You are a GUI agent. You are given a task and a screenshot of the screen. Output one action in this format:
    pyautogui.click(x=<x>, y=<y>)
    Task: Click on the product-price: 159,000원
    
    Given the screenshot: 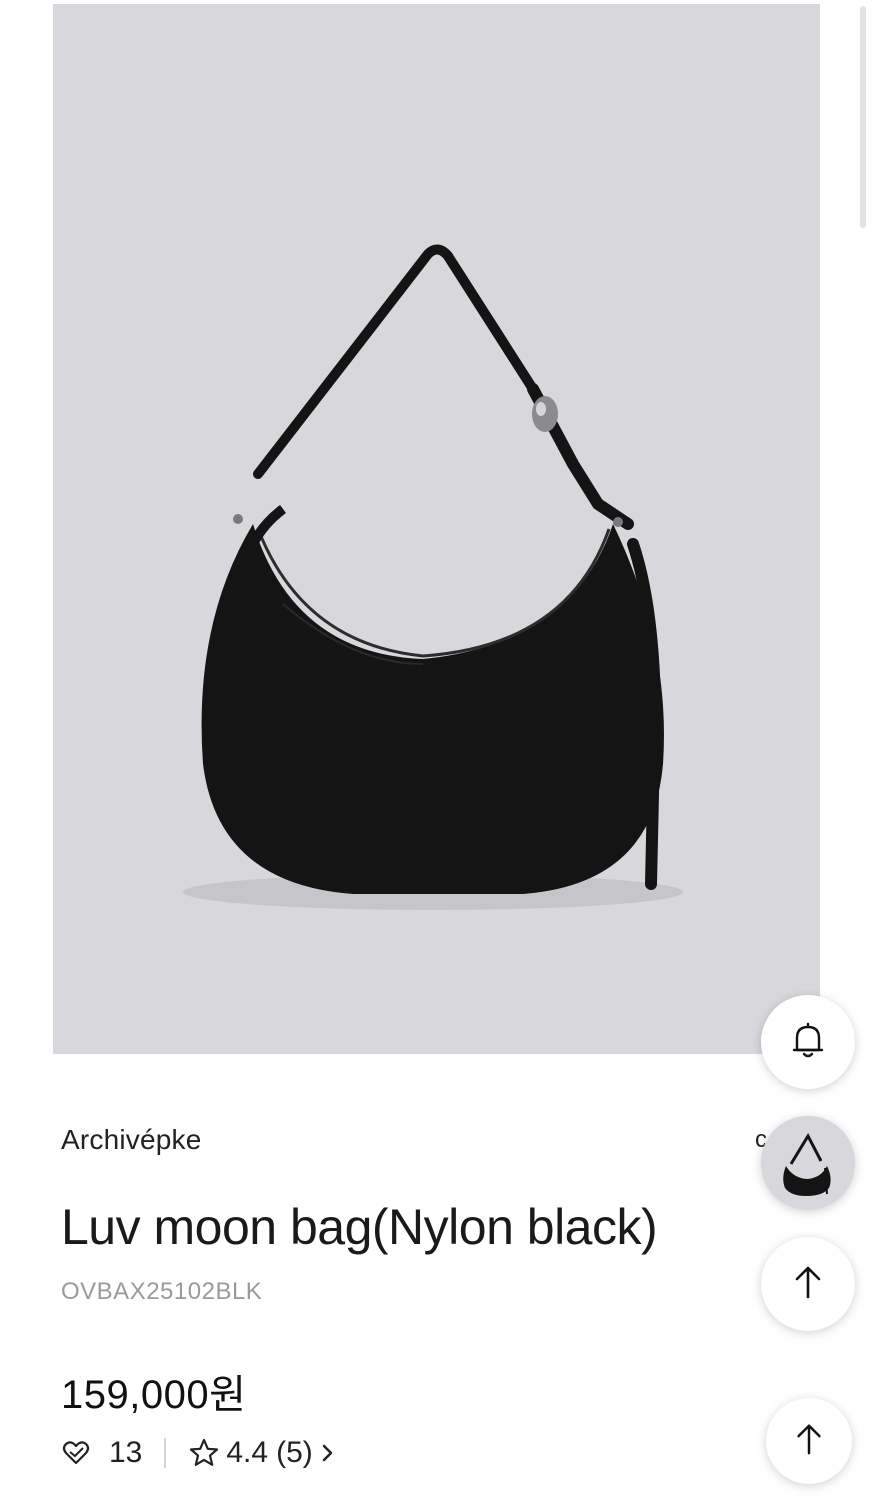 What is the action you would take?
    pyautogui.click(x=154, y=1395)
    